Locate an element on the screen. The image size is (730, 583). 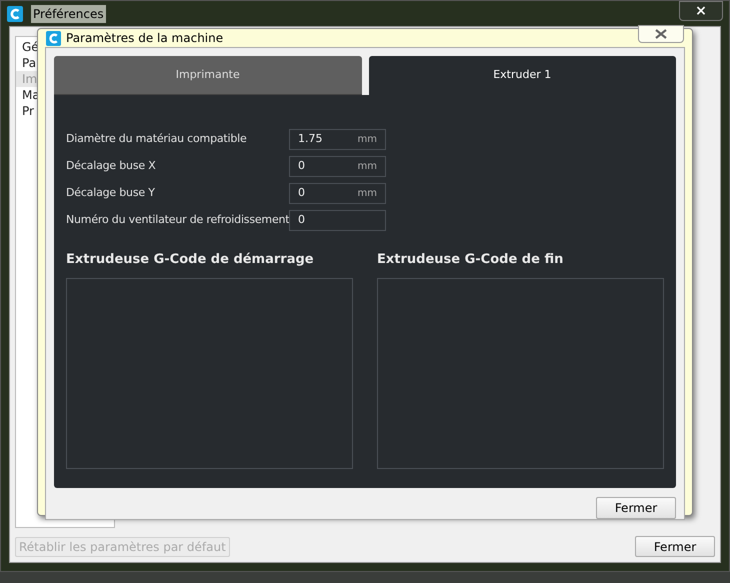
input-field: 0 is located at coordinates (337, 220).